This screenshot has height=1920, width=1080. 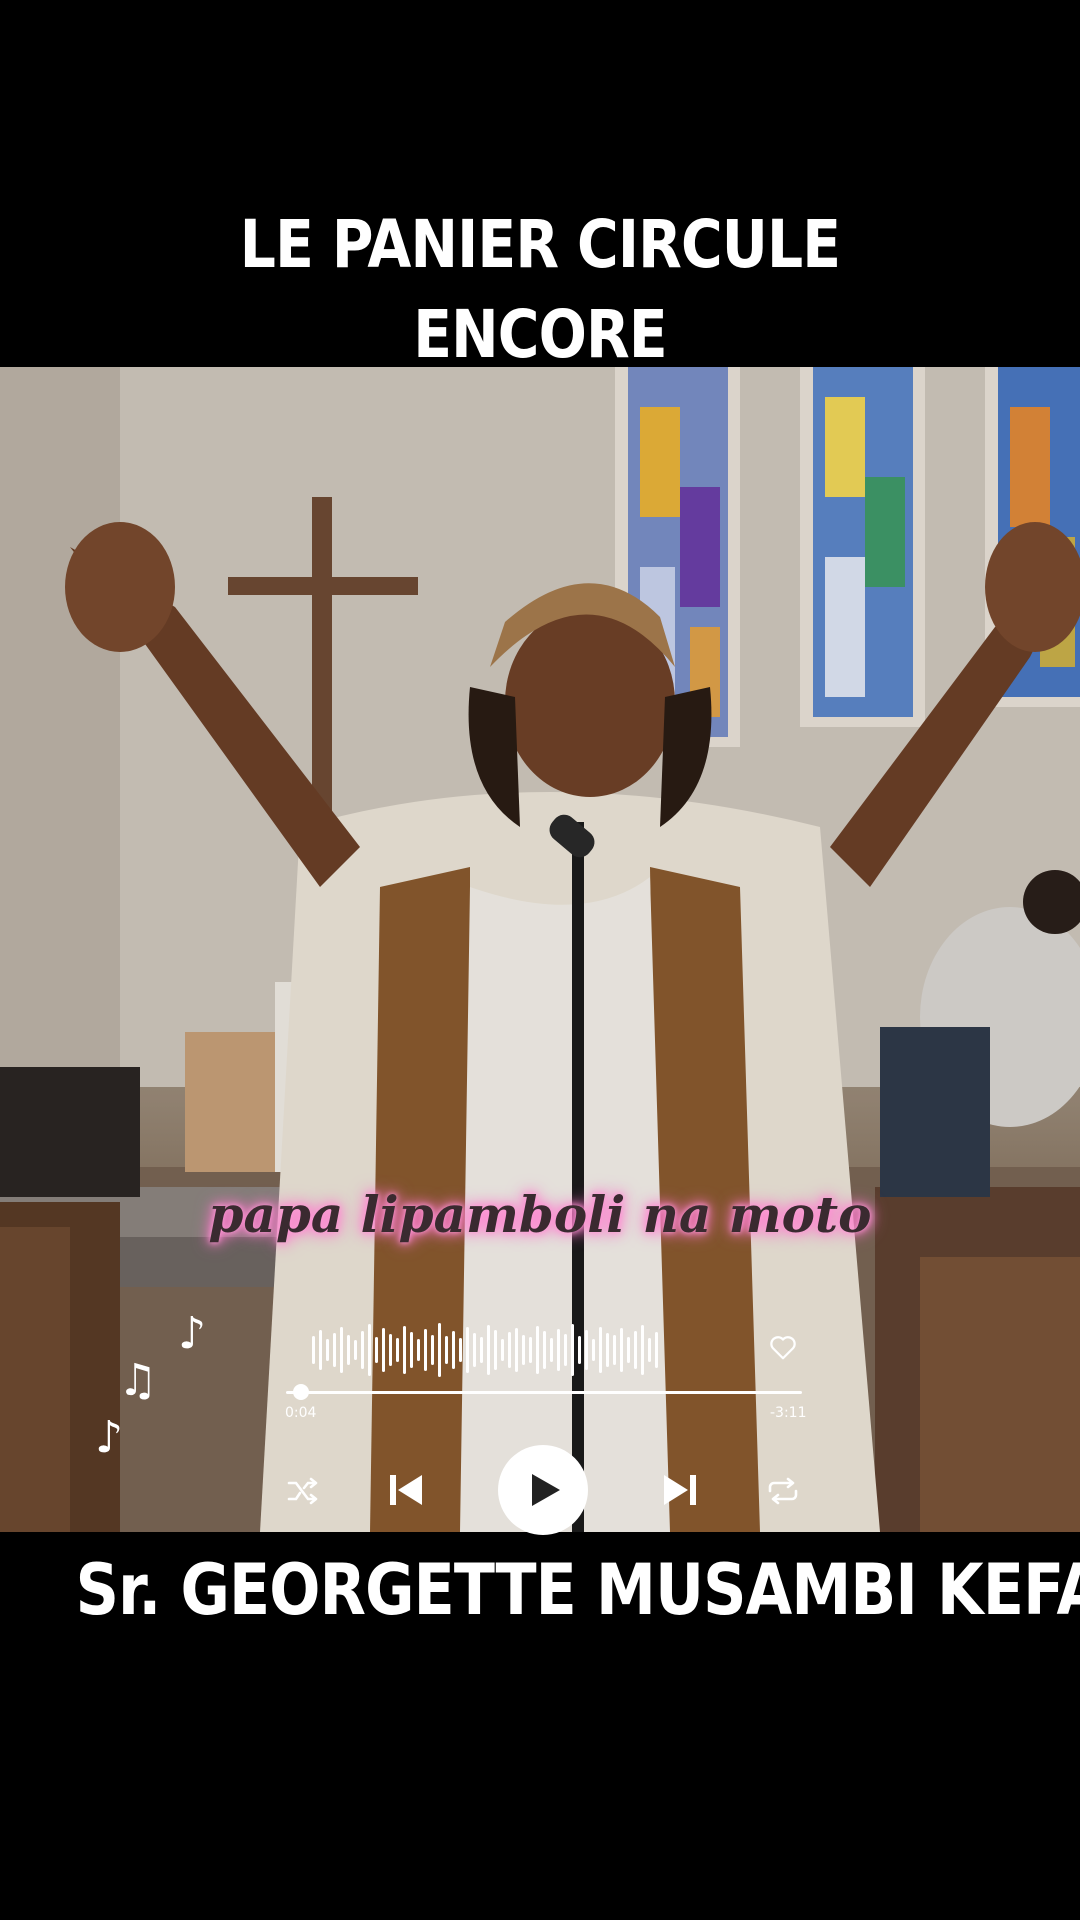 I want to click on artist-name: Sr. GEORGETTE MUSAMBI KEFA, so click(x=577, y=1590).